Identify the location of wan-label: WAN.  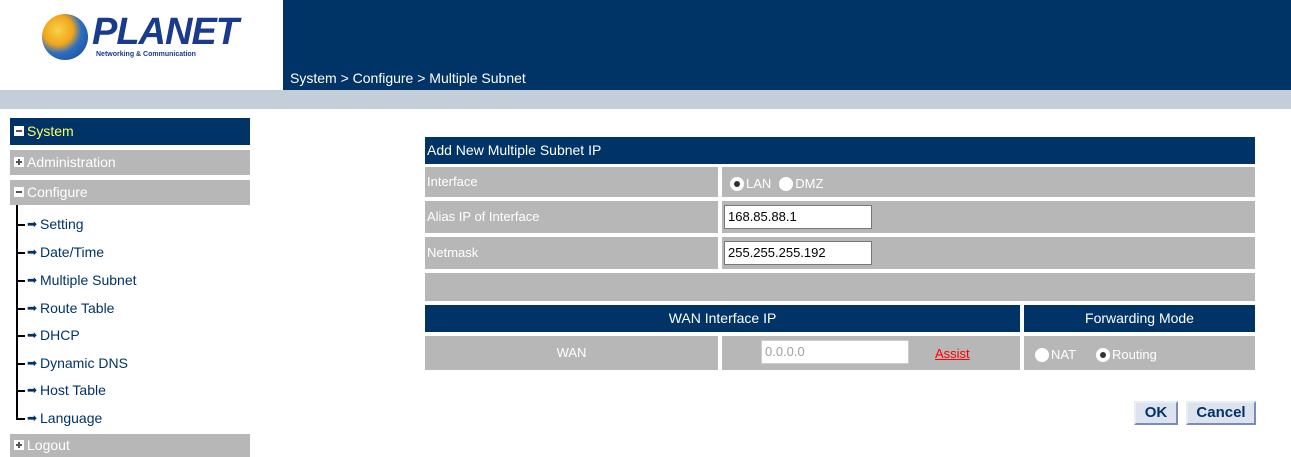
(571, 353).